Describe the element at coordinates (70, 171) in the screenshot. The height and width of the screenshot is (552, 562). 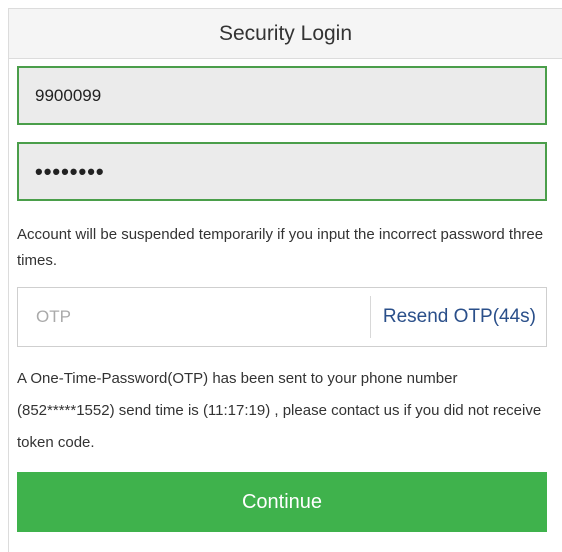
I see `password-value: ••••••••` at that location.